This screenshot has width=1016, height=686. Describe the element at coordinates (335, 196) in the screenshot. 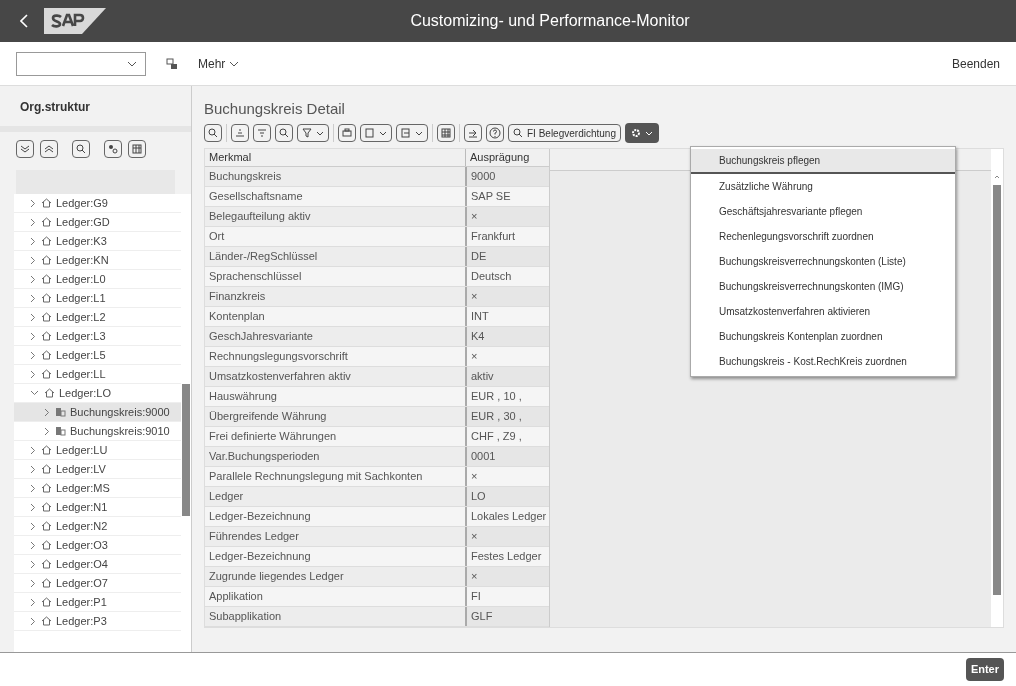

I see `table-cell: Gesellschaftsname` at that location.